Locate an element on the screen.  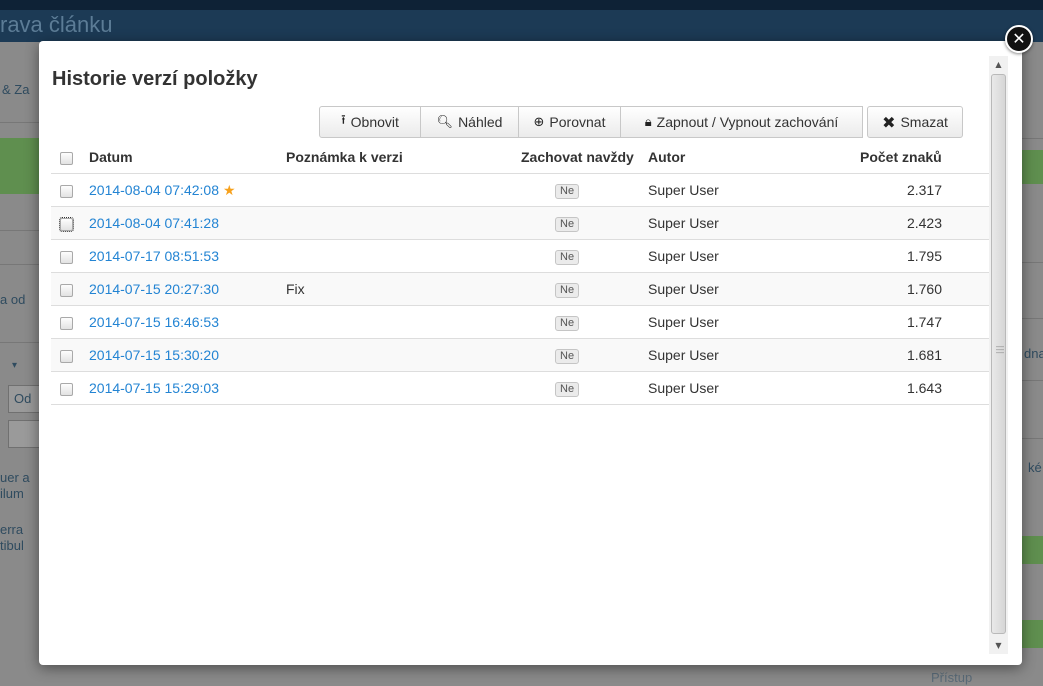
compare-button: ⊕ Porovnat is located at coordinates (570, 122).